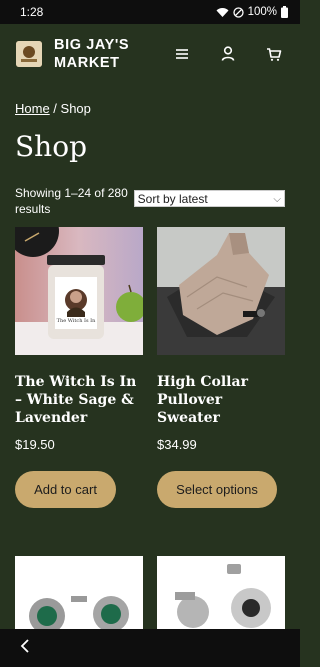 The width and height of the screenshot is (320, 667). I want to click on product-title: The Witch Is In – White Sage & Lavender, so click(79, 400).